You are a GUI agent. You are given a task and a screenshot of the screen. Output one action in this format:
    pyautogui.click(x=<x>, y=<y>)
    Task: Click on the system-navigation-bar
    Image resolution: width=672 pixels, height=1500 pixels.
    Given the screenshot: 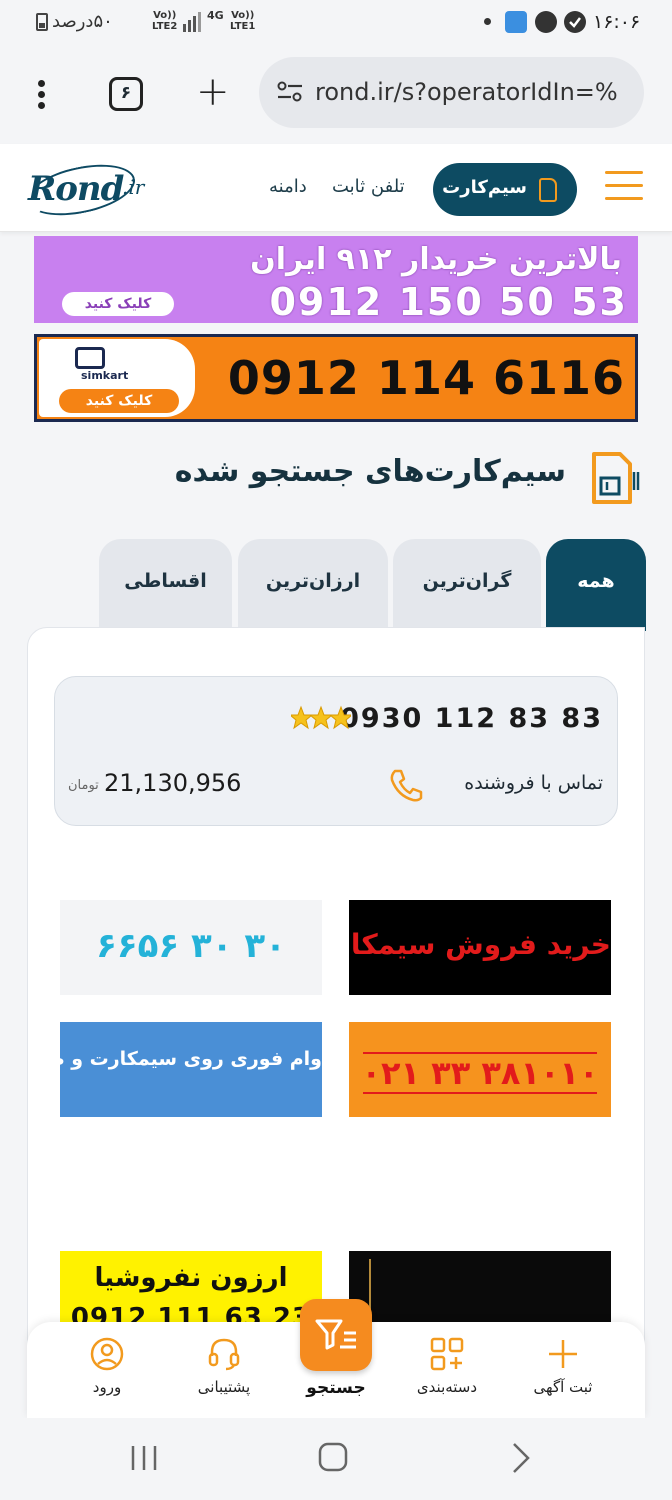 What is the action you would take?
    pyautogui.click(x=336, y=1459)
    